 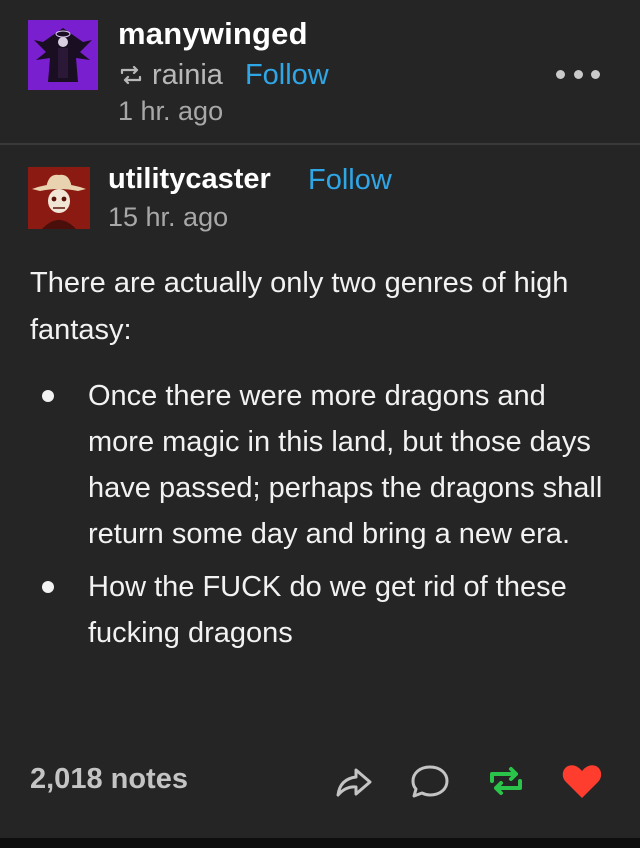 I want to click on original-poster-avatar, so click(x=59, y=198).